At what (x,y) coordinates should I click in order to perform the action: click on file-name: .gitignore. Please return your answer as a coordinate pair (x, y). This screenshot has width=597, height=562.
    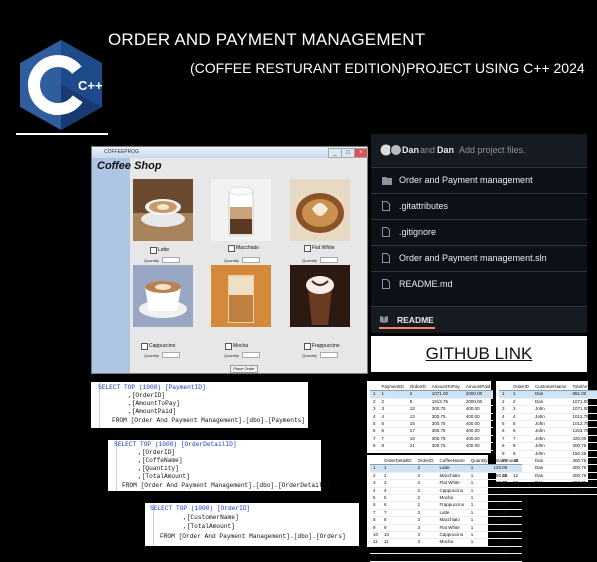
    Looking at the image, I should click on (417, 232).